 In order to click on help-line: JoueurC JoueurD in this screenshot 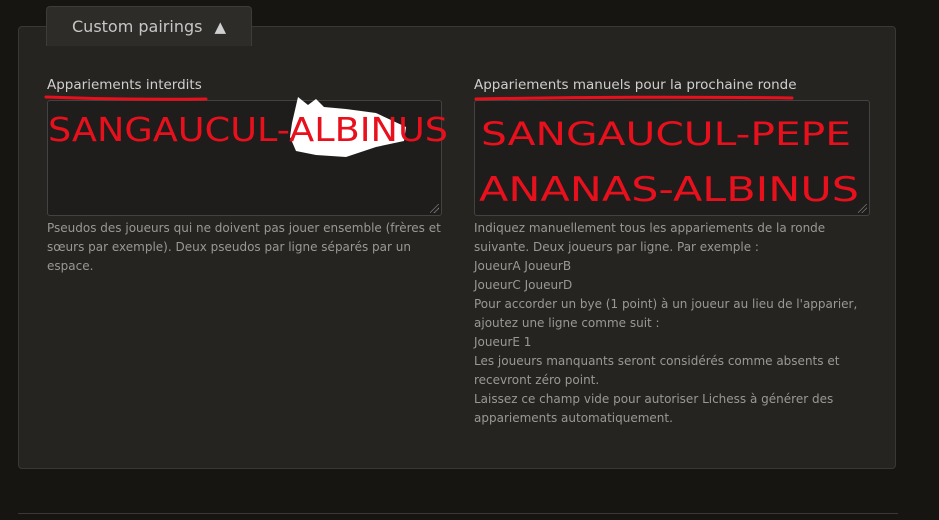, I will do `click(523, 285)`.